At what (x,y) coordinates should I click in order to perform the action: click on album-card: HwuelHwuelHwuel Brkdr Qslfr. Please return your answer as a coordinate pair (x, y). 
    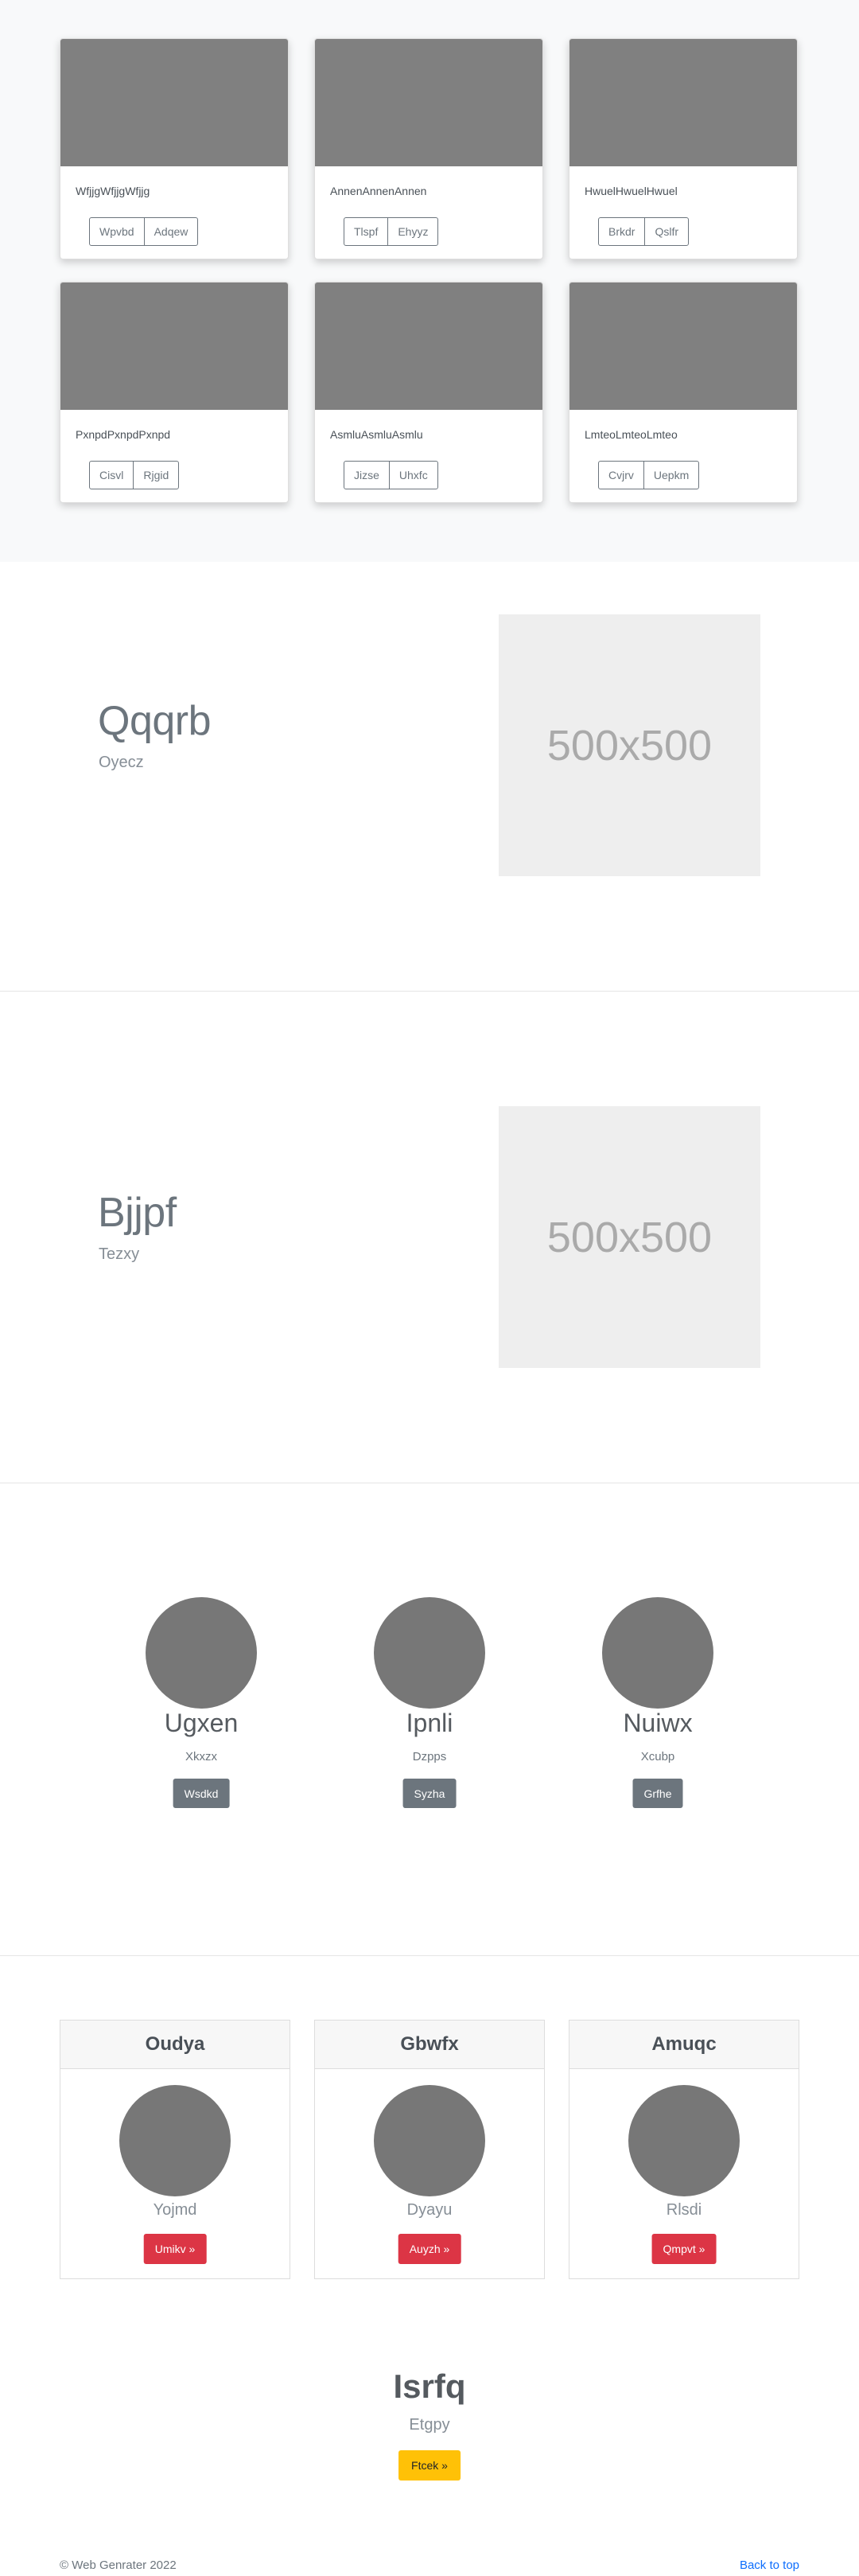
    Looking at the image, I should click on (683, 148).